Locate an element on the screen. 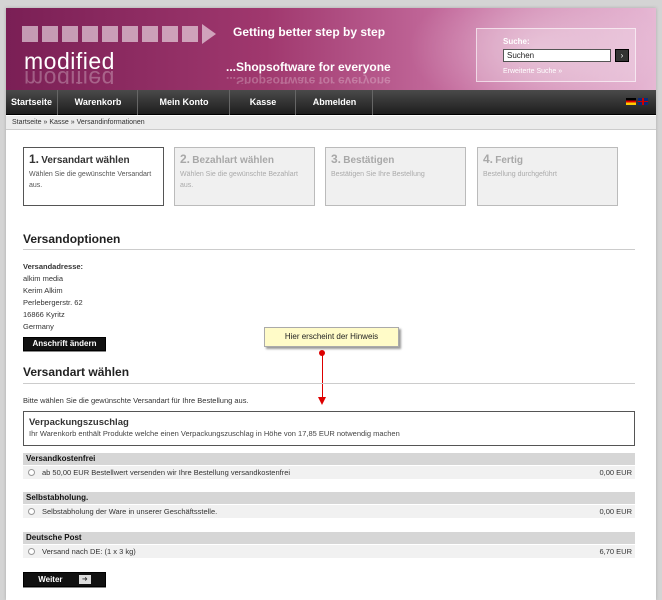 Image resolution: width=662 pixels, height=600 pixels. shipping-option-price: 6,70 EUR is located at coordinates (615, 551).